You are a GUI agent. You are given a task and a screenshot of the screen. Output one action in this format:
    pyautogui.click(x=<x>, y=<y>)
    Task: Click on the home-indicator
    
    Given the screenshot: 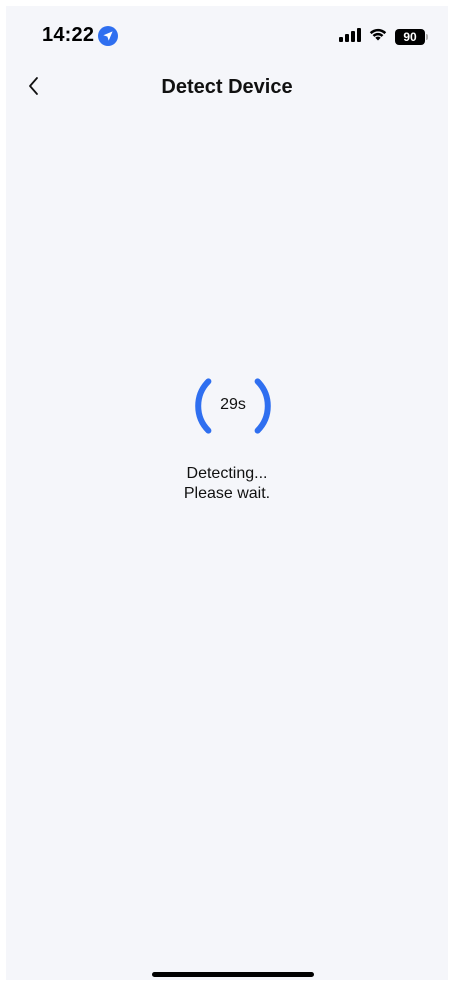 What is the action you would take?
    pyautogui.click(x=233, y=974)
    